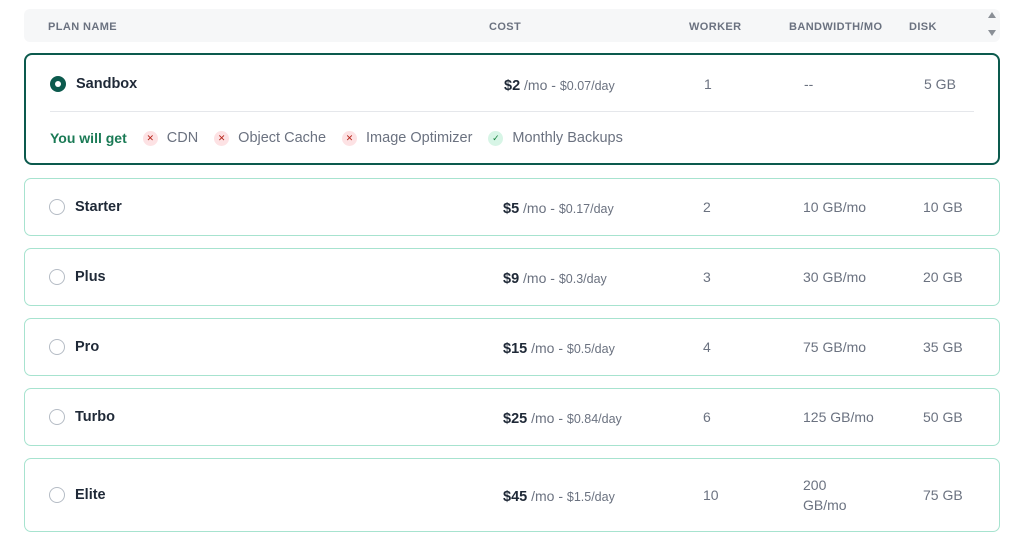 The image size is (1024, 545). What do you see at coordinates (419, 138) in the screenshot?
I see `feature-label: Image Optimizer` at bounding box center [419, 138].